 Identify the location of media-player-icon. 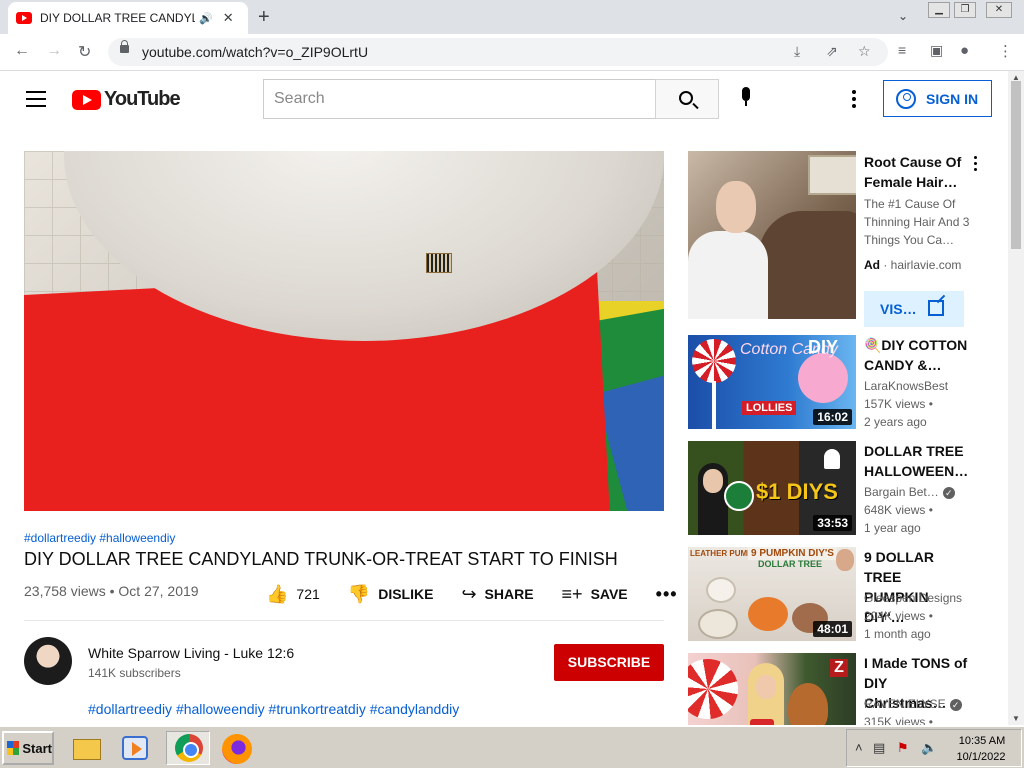
(135, 748).